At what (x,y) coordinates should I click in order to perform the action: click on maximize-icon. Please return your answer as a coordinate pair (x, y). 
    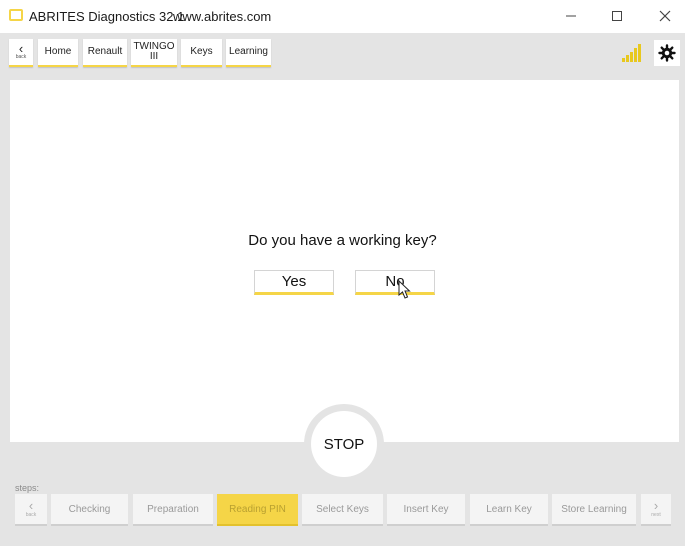
    Looking at the image, I should click on (617, 16).